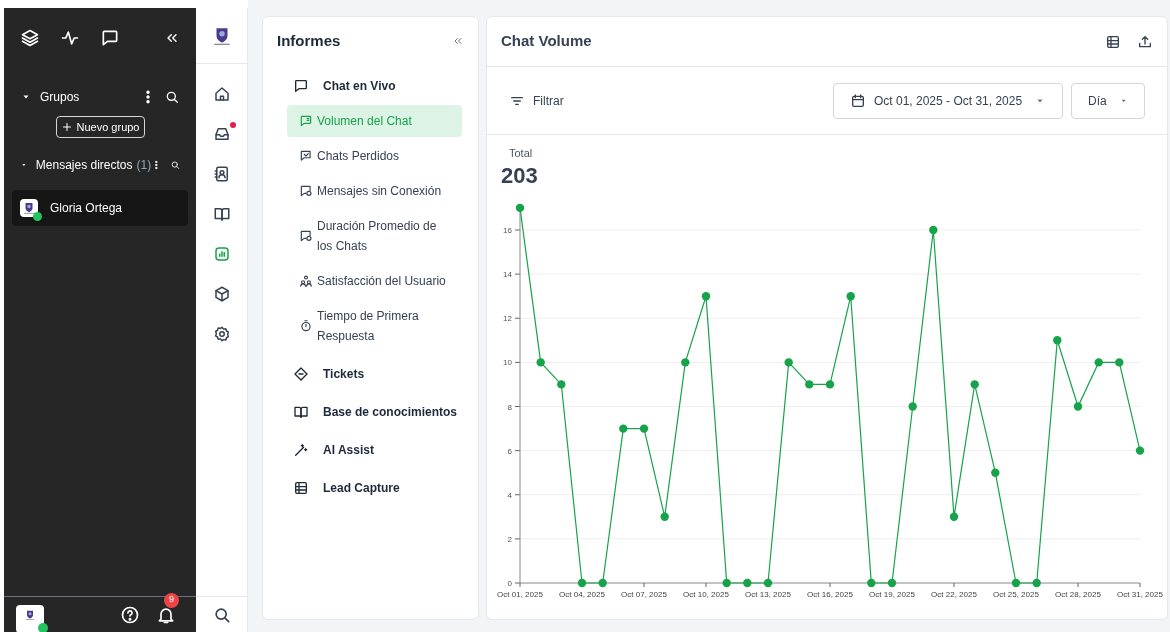 The height and width of the screenshot is (632, 1170). What do you see at coordinates (768, 594) in the screenshot?
I see `x-tick-label: Oct 13, 2025` at bounding box center [768, 594].